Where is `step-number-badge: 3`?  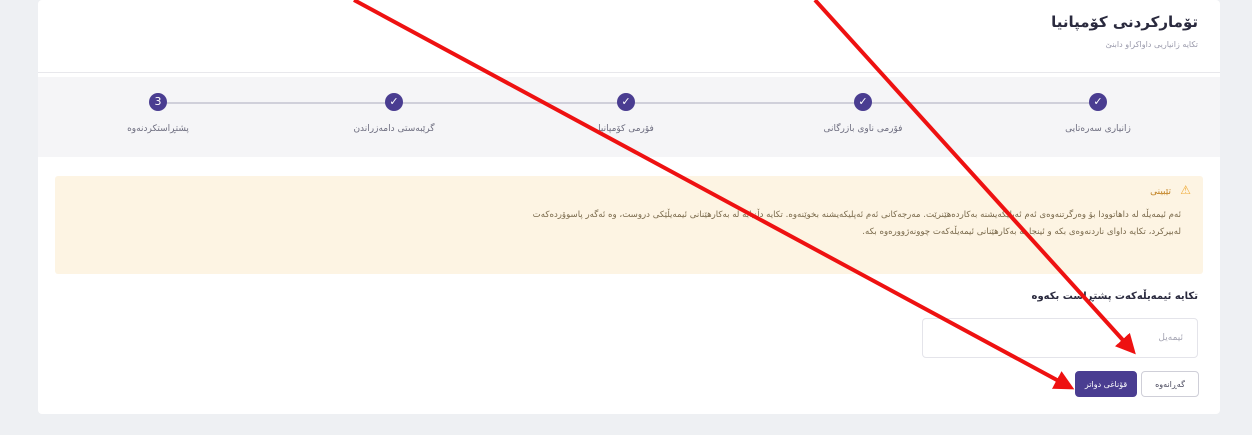
step-number-badge: 3 is located at coordinates (158, 102).